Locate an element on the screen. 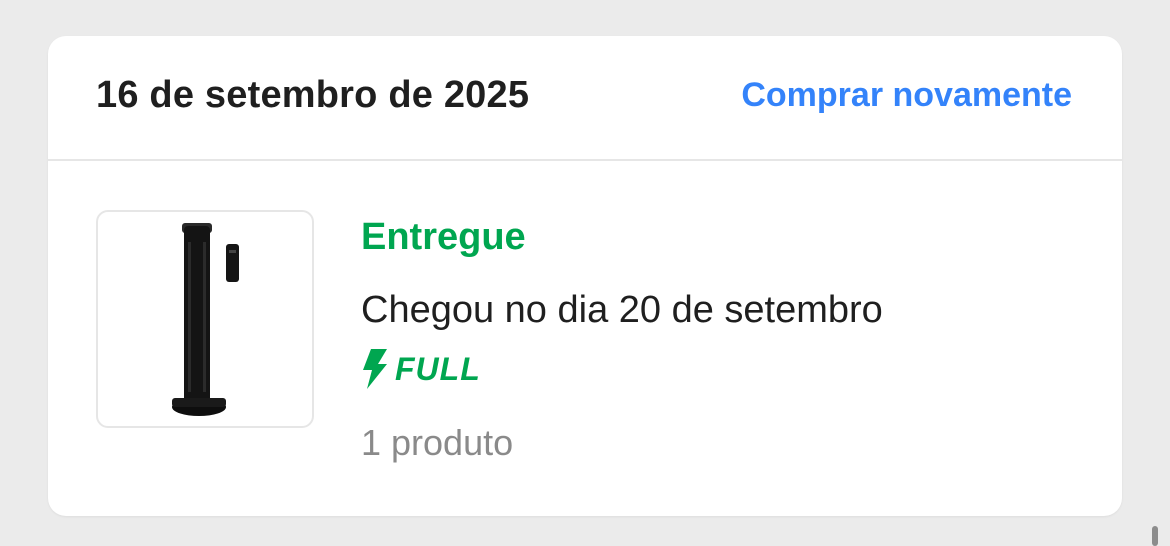  tower-fan-image is located at coordinates (205, 319).